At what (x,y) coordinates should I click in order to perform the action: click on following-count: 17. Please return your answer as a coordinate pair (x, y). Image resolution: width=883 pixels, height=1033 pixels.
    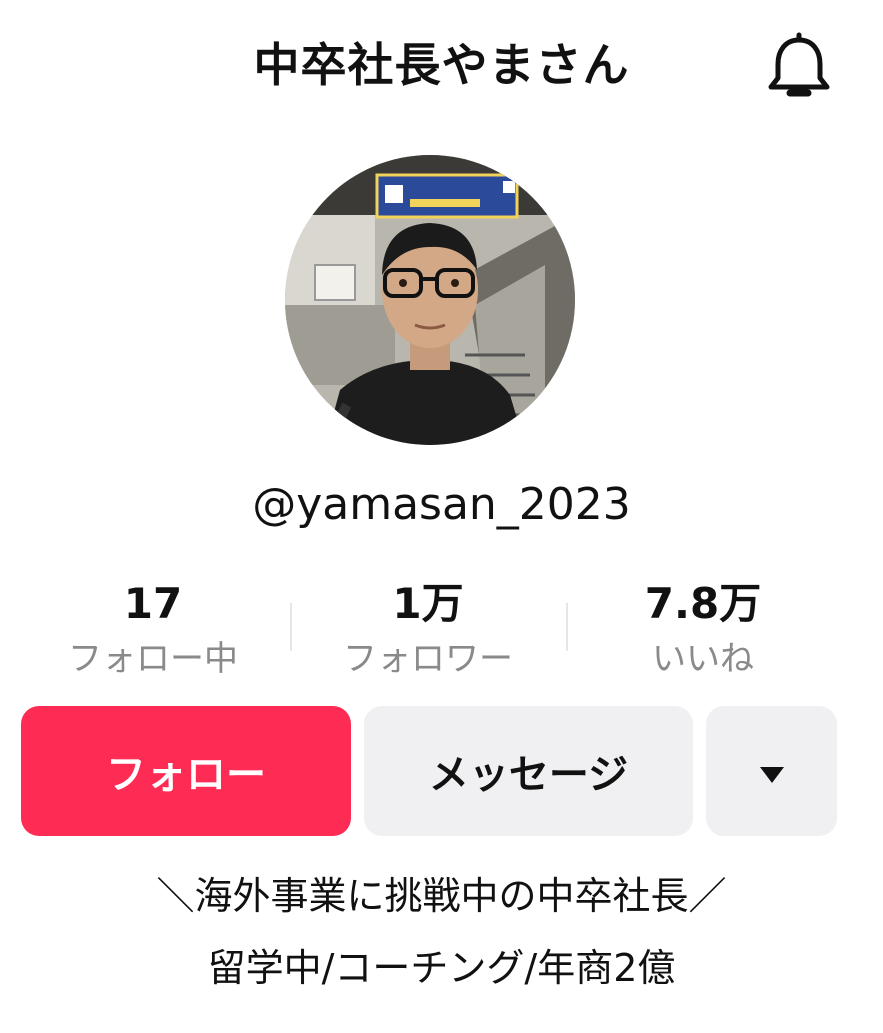
    Looking at the image, I should click on (153, 603).